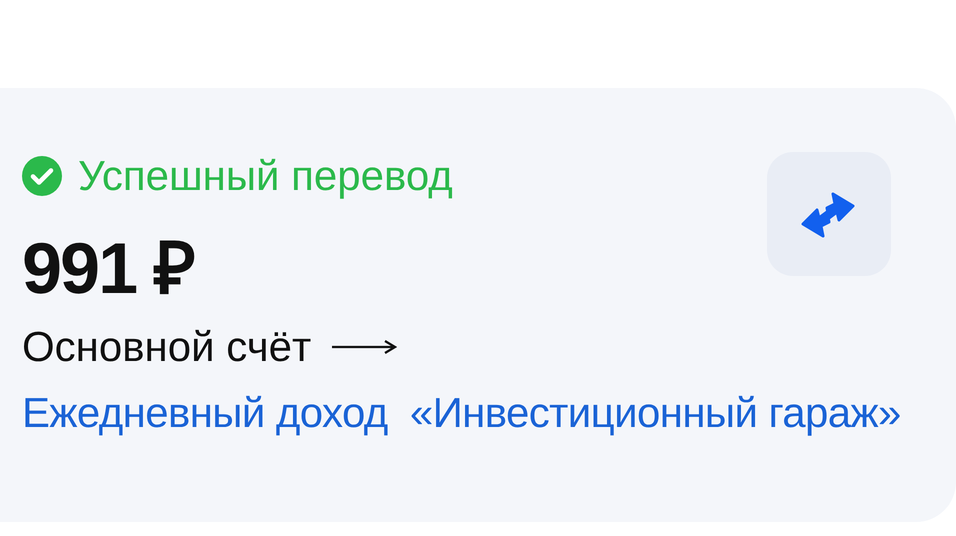 The image size is (956, 536). I want to click on amount: 991 ₽, so click(108, 269).